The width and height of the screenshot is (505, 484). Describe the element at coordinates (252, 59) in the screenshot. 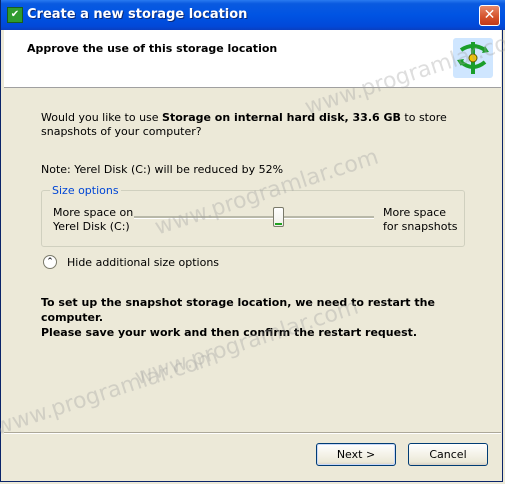

I see `dialog-header: Approve the use of this storage location` at that location.